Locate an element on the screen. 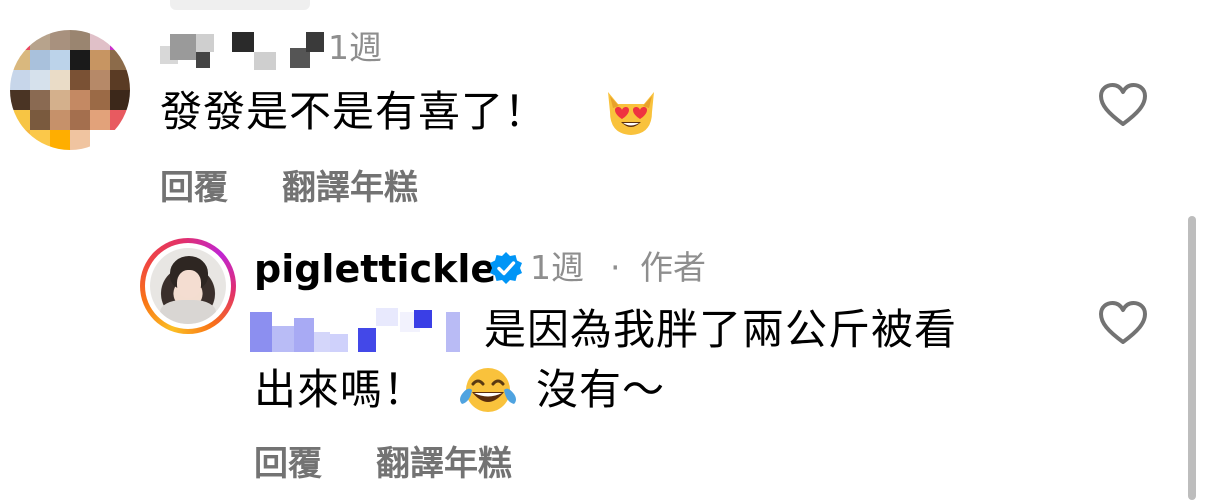  commenter-username-blurred is located at coordinates (244, 50).